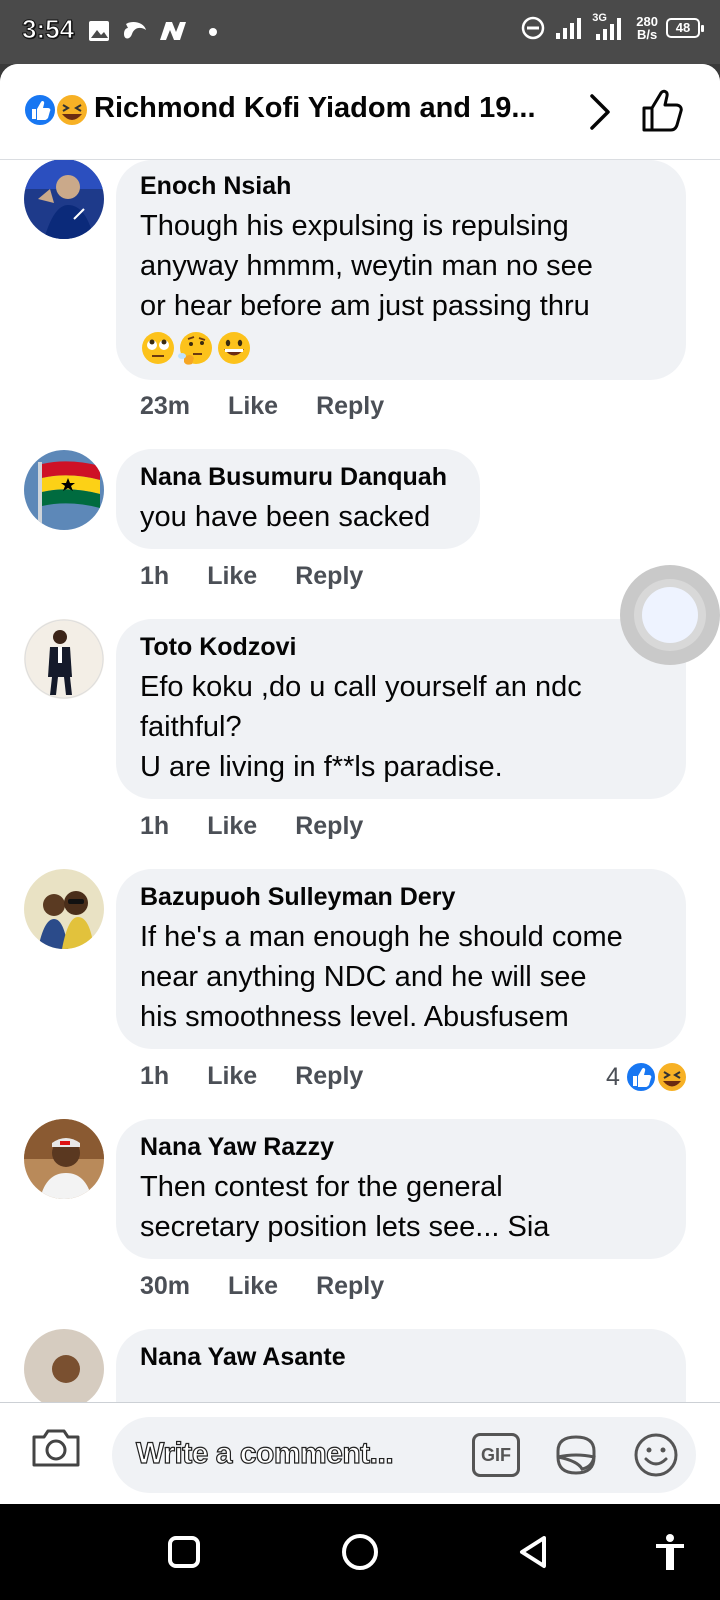 Image resolution: width=720 pixels, height=1600 pixels. Describe the element at coordinates (647, 34) in the screenshot. I see `speed-unit: B/s` at that location.